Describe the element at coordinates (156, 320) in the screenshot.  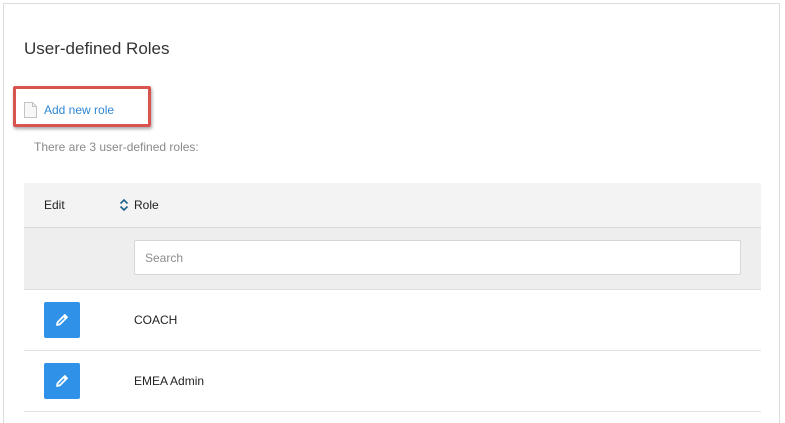
I see `role-name: COACH` at that location.